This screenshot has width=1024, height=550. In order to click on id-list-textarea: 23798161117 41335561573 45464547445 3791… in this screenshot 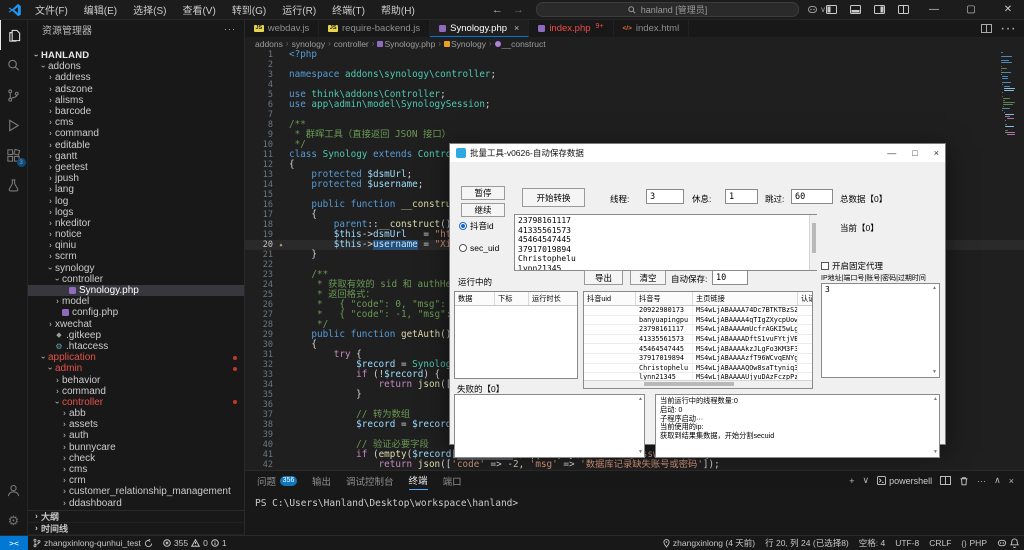, I will do `click(665, 242)`.